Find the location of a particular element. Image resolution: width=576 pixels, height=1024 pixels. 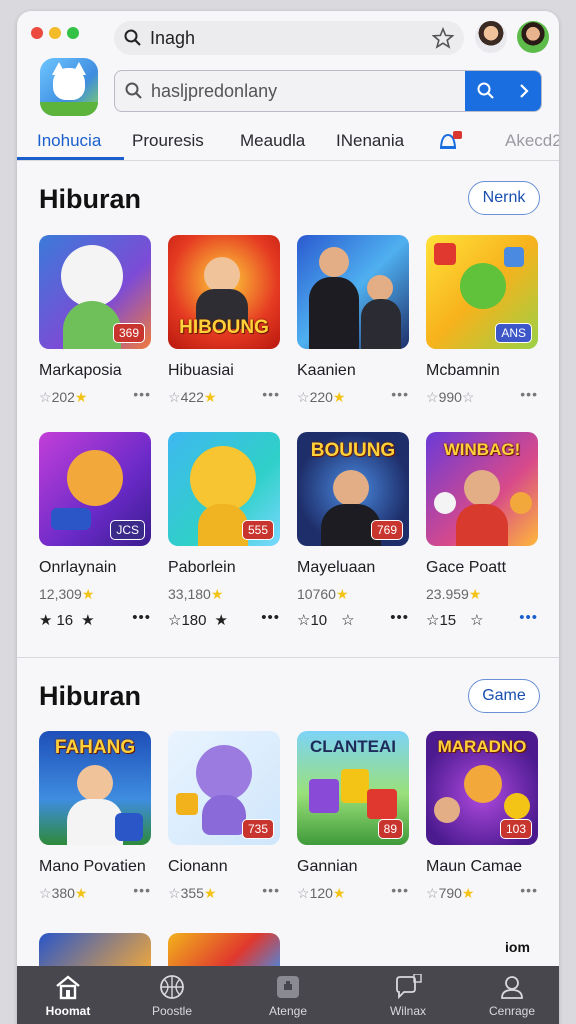

section-action-button: Game is located at coordinates (504, 696).